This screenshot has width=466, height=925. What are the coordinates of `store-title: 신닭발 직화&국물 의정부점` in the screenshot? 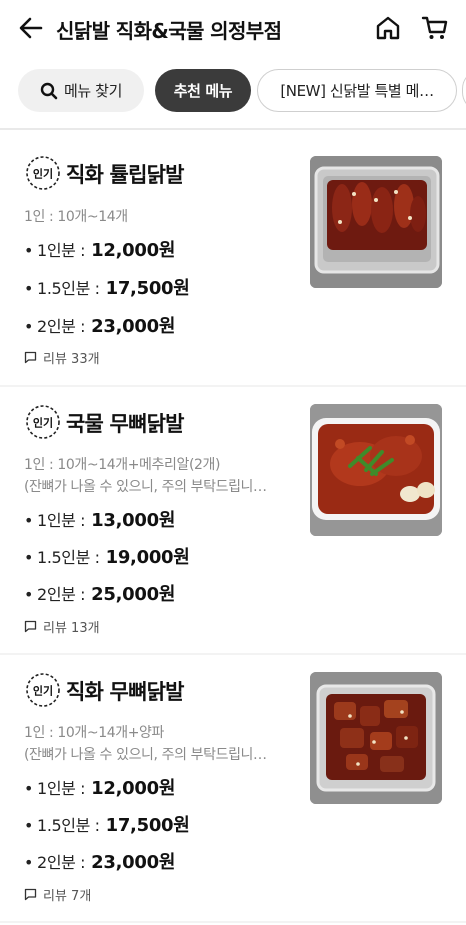 It's located at (169, 31).